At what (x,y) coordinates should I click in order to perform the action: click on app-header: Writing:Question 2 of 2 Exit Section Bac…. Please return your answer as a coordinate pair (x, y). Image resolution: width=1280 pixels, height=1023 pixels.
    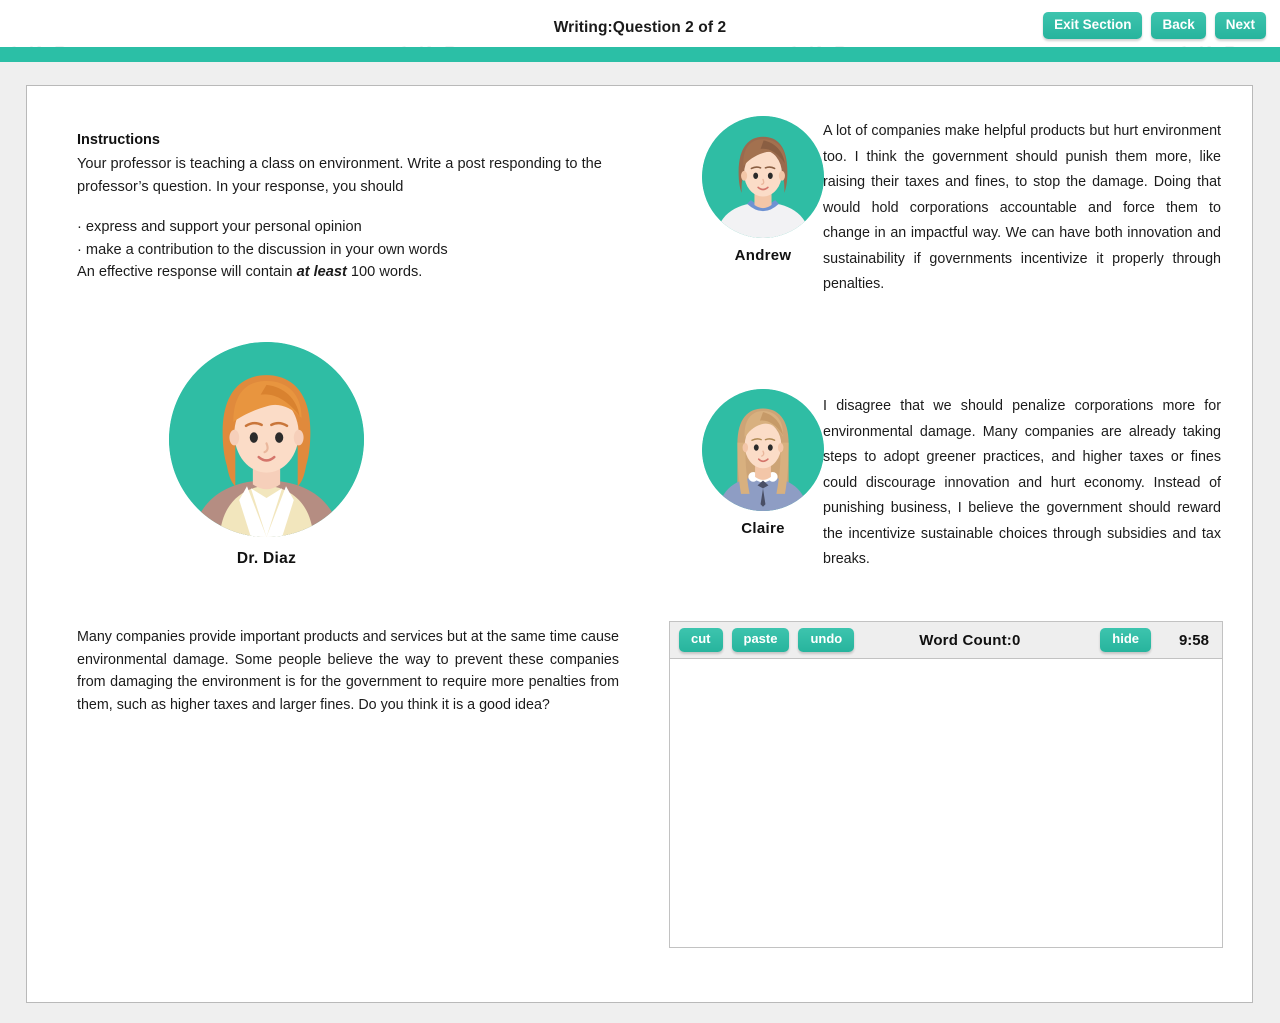
    Looking at the image, I should click on (640, 23).